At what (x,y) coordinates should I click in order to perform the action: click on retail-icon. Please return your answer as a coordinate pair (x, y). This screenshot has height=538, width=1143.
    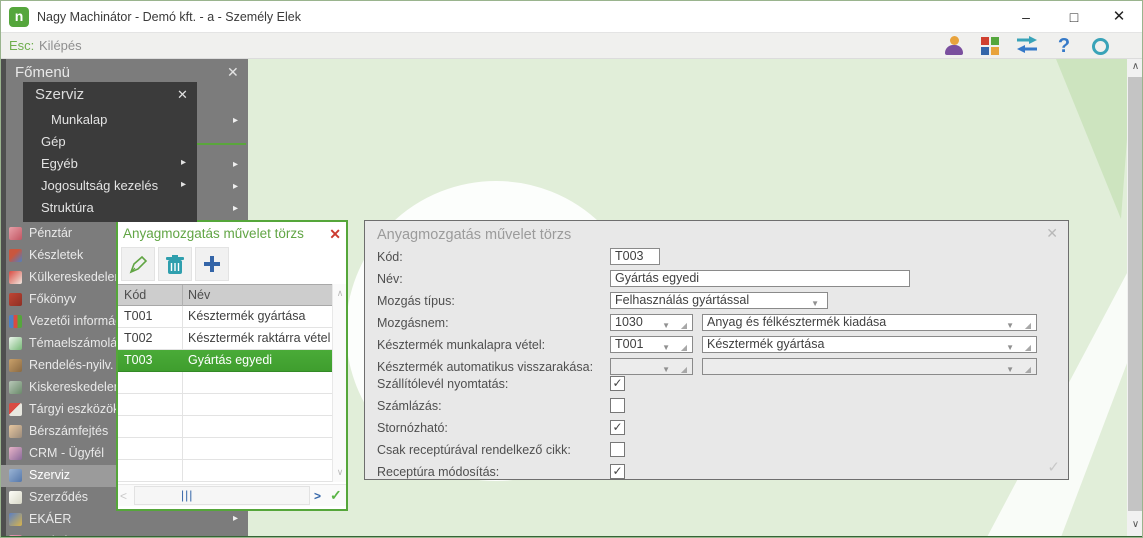
    Looking at the image, I should click on (15, 387).